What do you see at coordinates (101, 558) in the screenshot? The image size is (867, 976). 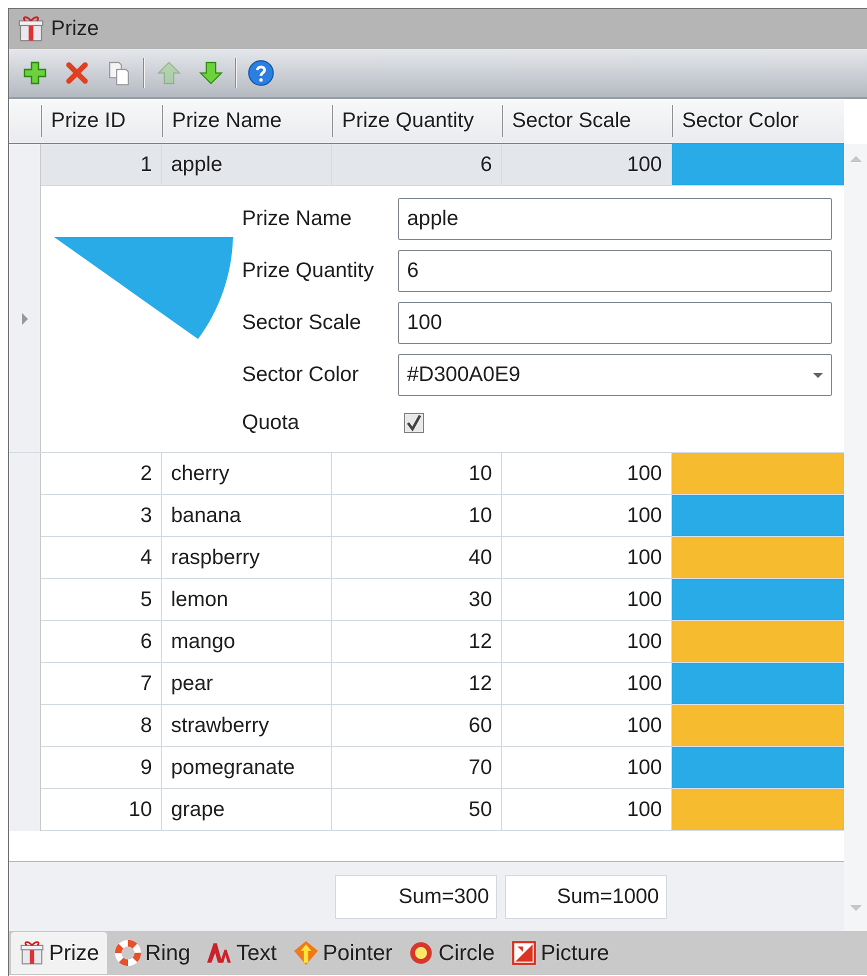 I see `table-cell: 4` at bounding box center [101, 558].